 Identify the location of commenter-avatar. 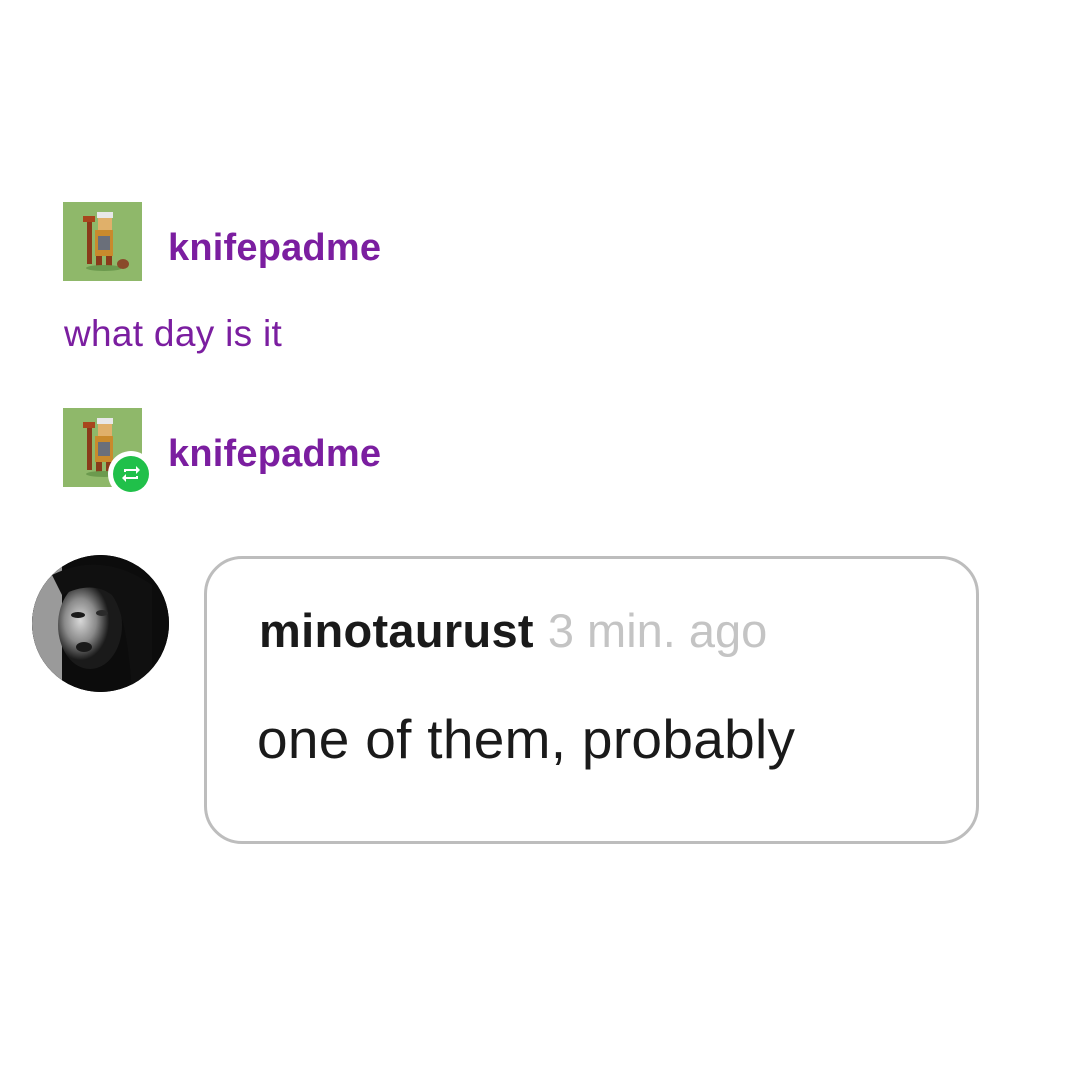
(100, 623).